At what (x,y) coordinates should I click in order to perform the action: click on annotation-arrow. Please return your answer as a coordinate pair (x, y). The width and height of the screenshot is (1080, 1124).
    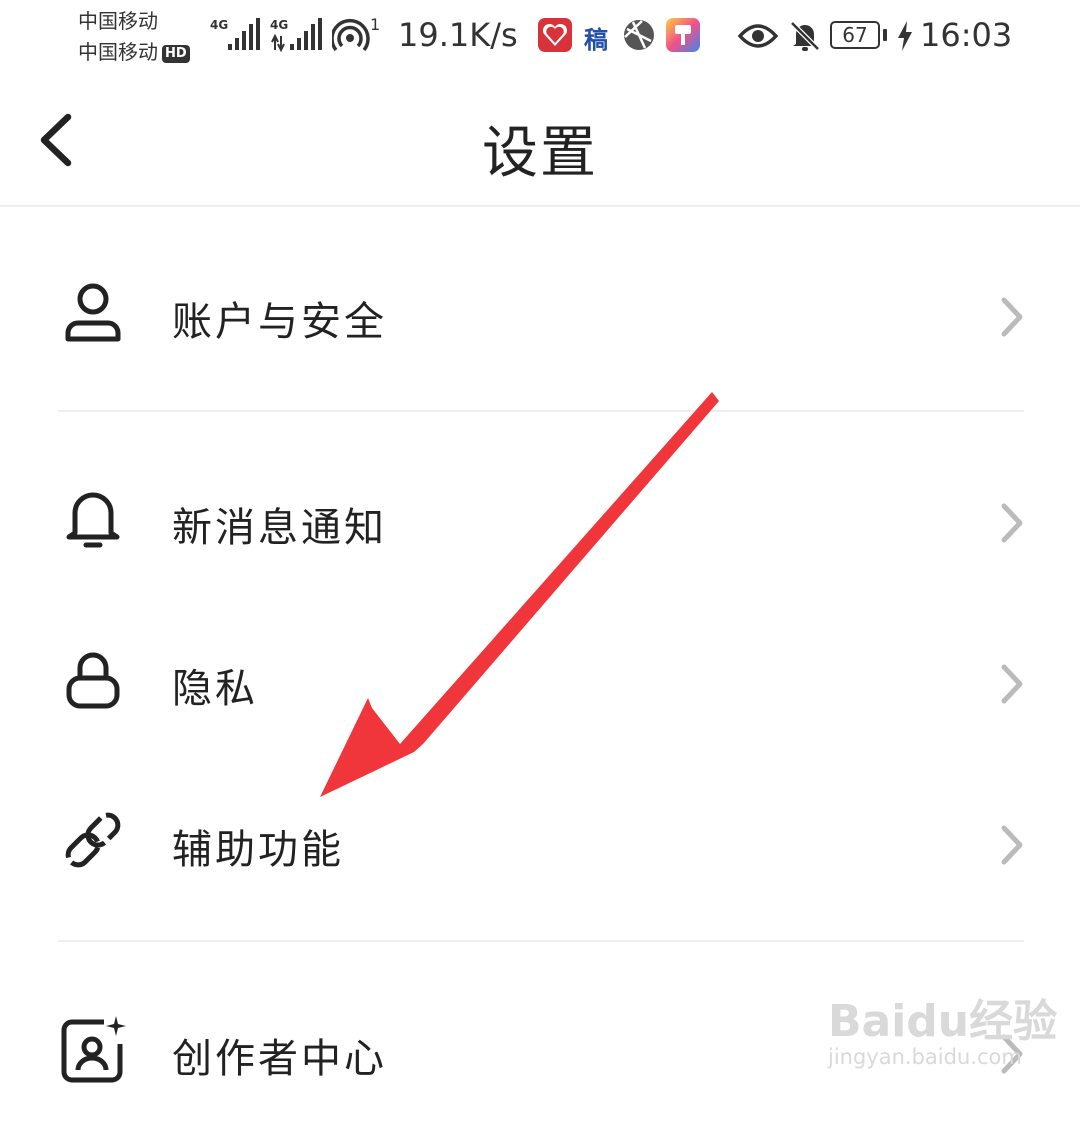
    Looking at the image, I should click on (519, 594).